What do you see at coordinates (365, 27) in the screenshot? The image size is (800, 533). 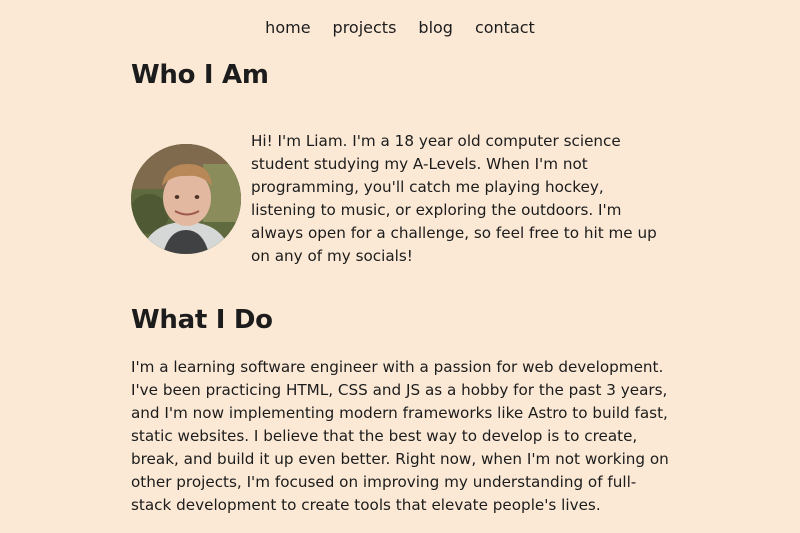 I see `nav-link-projects: projects` at bounding box center [365, 27].